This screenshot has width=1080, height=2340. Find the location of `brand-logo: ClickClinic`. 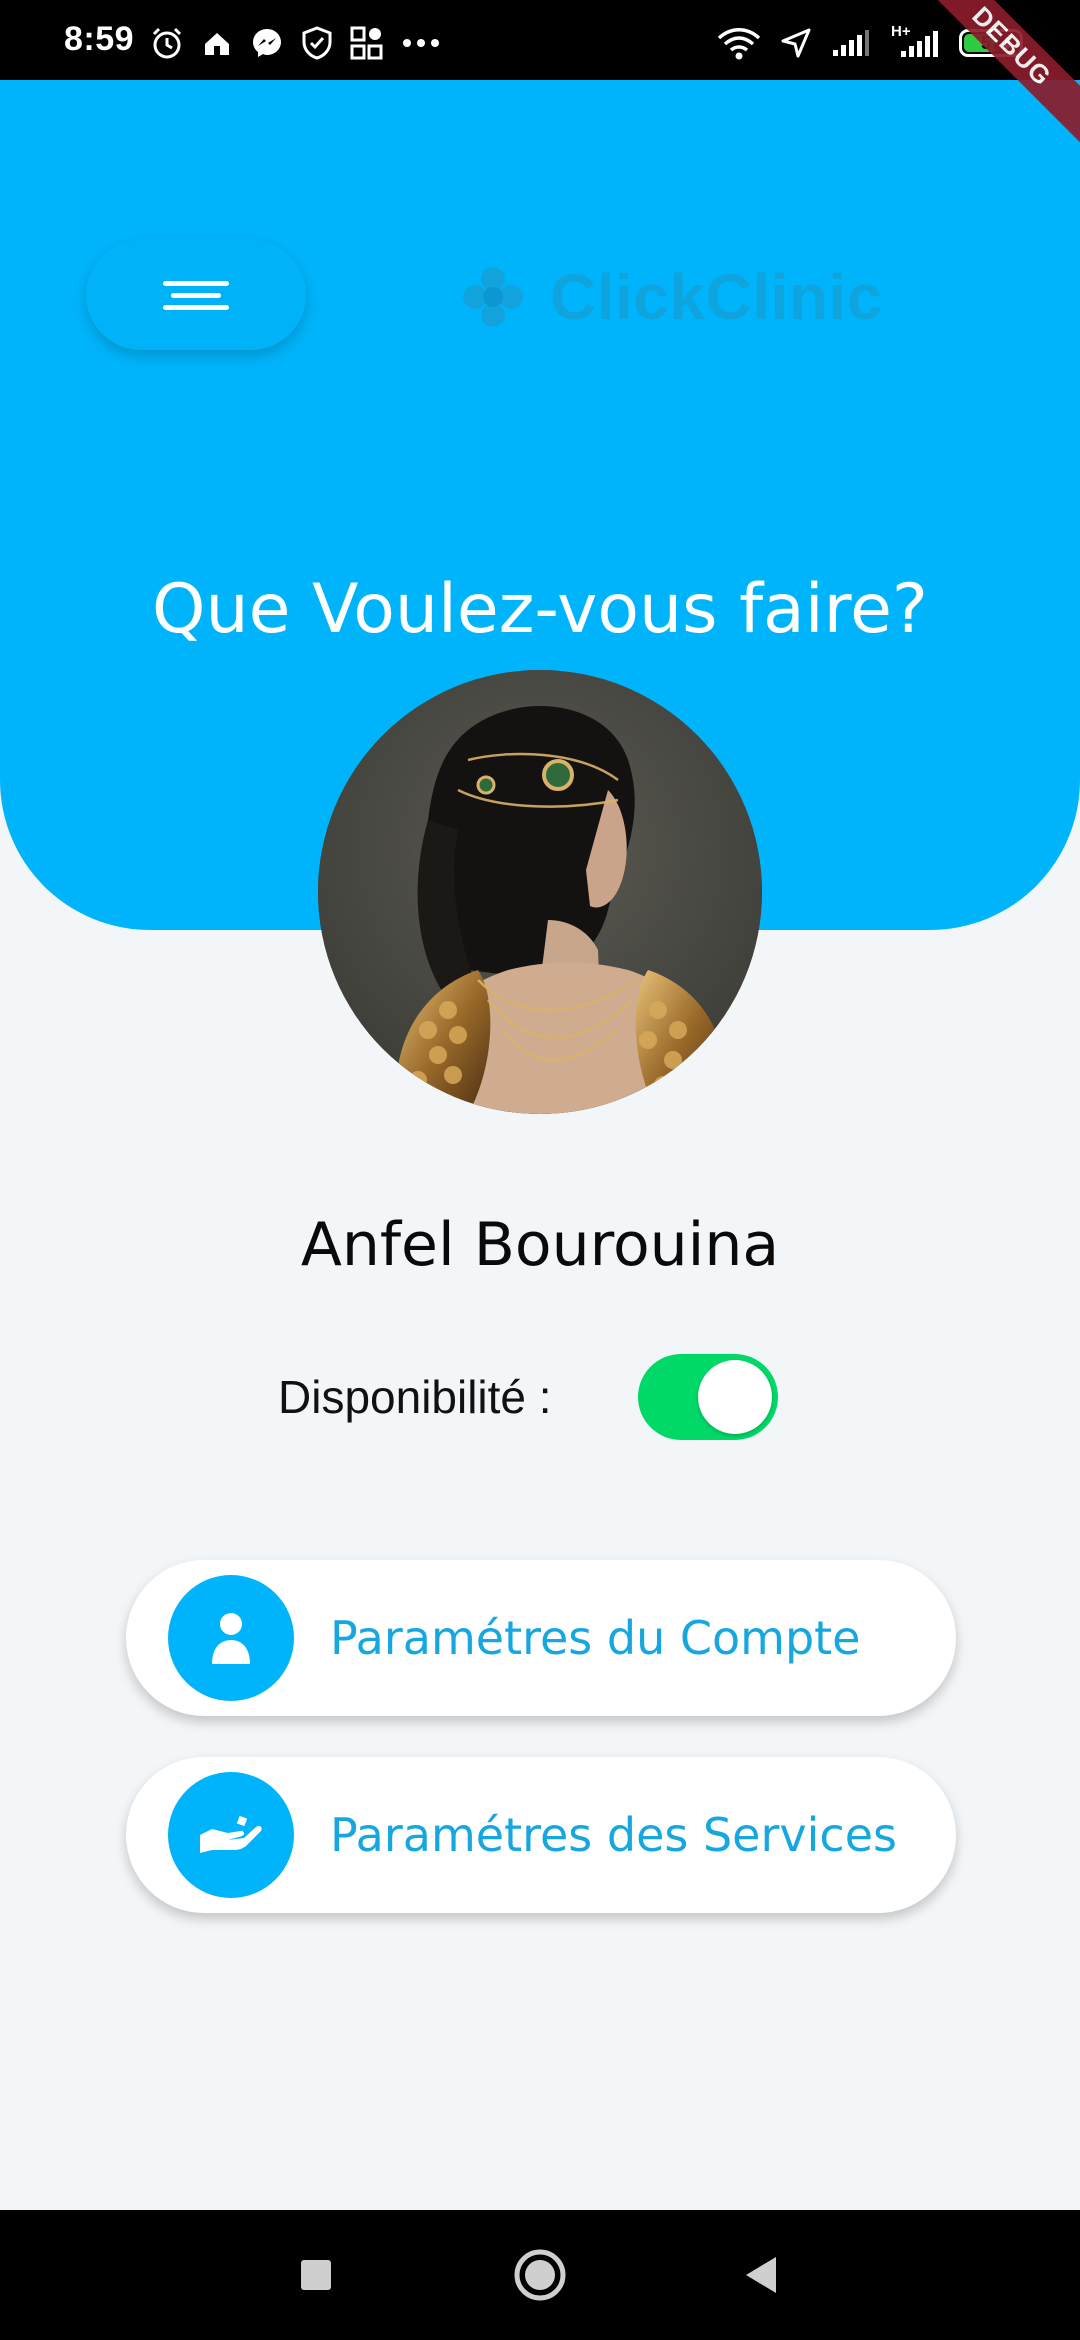

brand-logo: ClickClinic is located at coordinates (672, 297).